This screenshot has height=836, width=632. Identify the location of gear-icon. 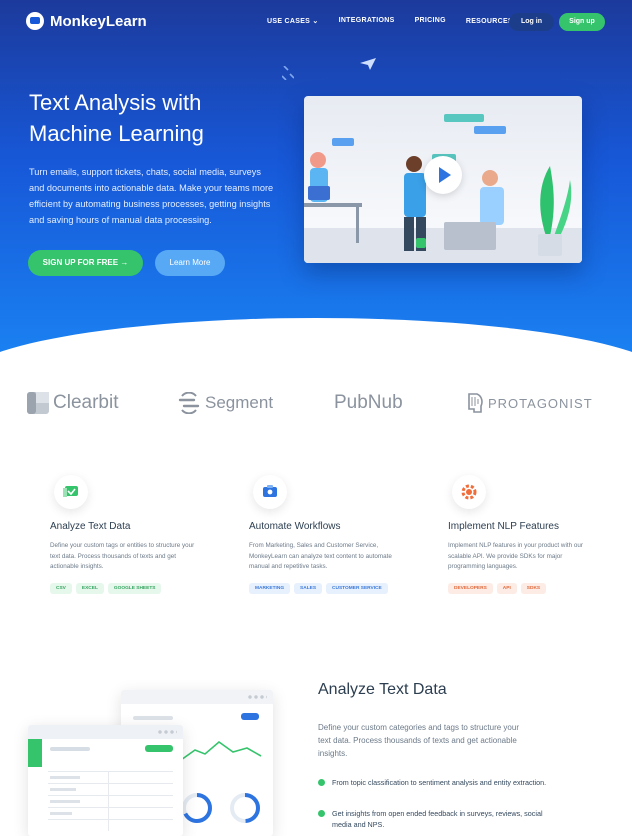
(469, 492).